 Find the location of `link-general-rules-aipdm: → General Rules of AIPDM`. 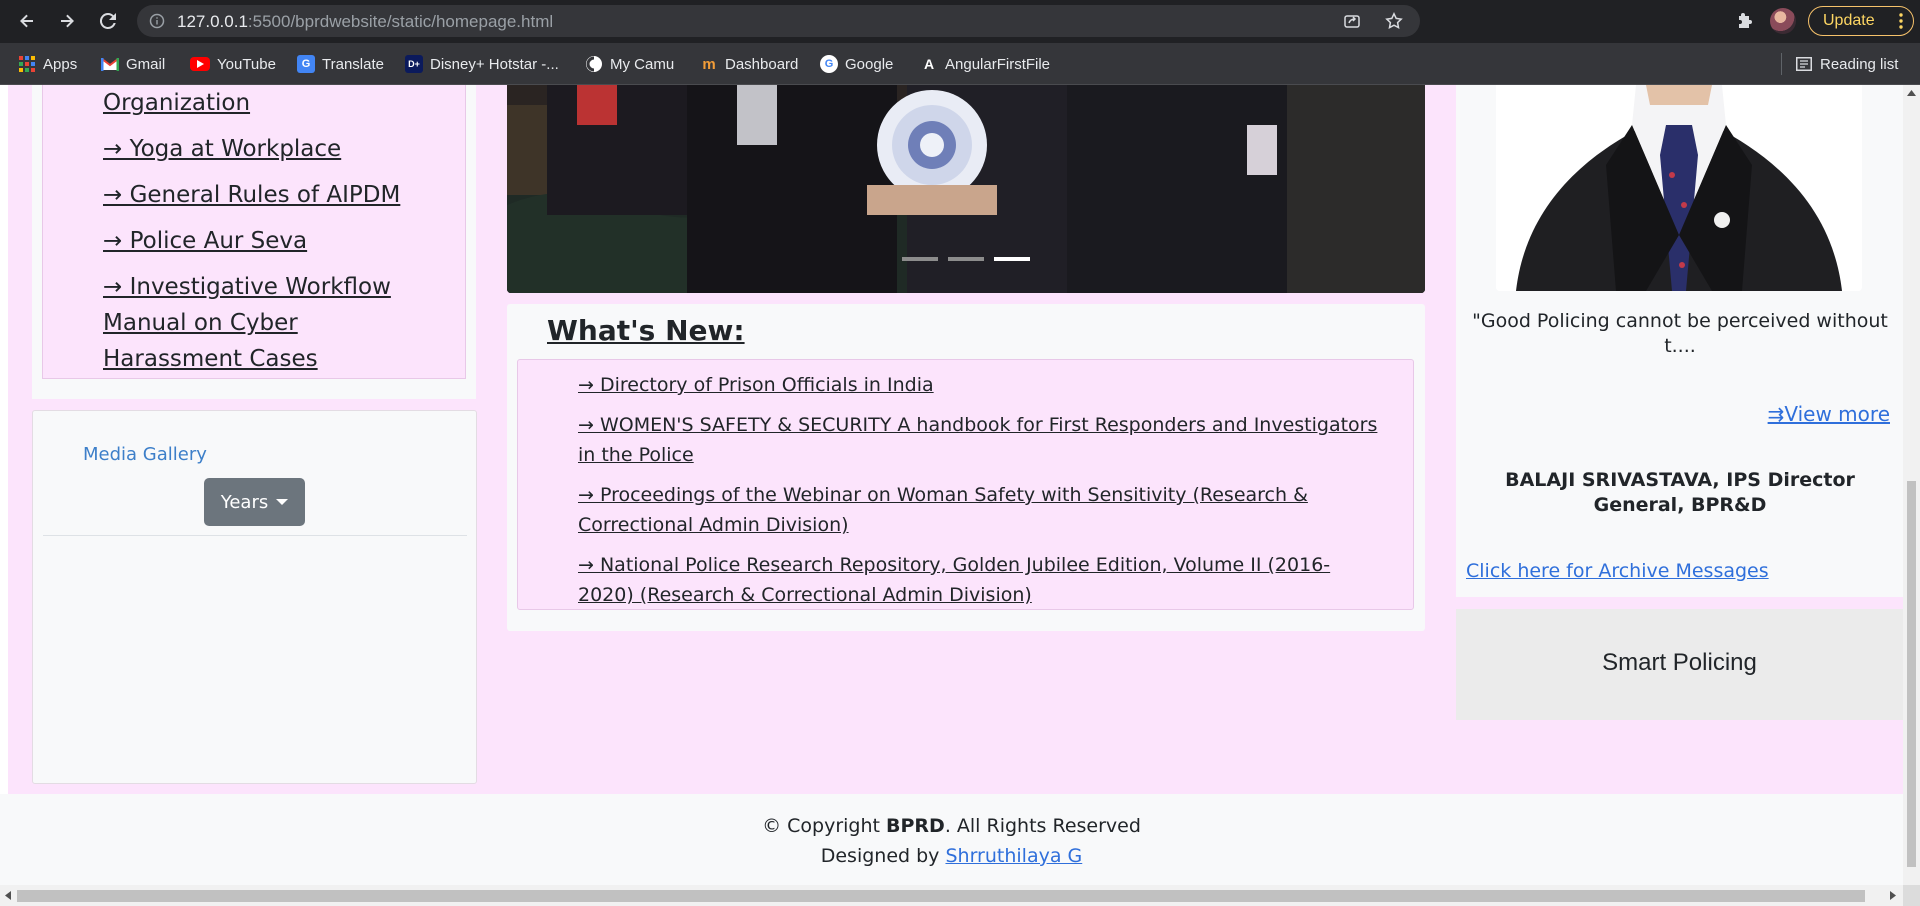

link-general-rules-aipdm: → General Rules of AIPDM is located at coordinates (273, 195).